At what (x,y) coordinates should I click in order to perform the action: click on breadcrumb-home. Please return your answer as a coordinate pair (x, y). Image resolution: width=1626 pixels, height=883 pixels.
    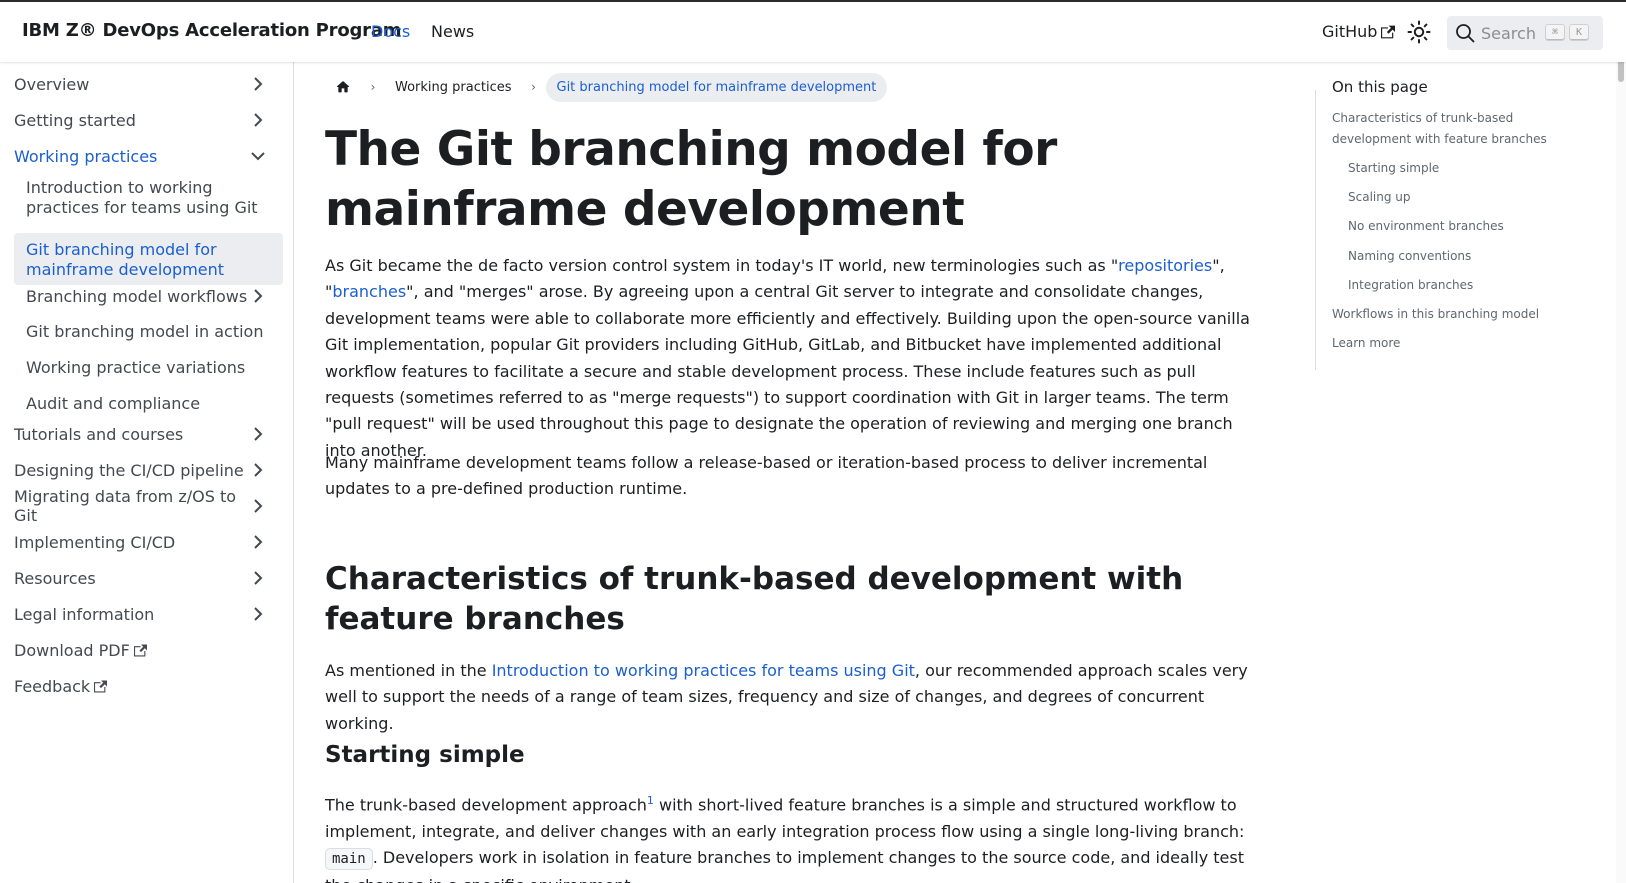
    Looking at the image, I should click on (343, 87).